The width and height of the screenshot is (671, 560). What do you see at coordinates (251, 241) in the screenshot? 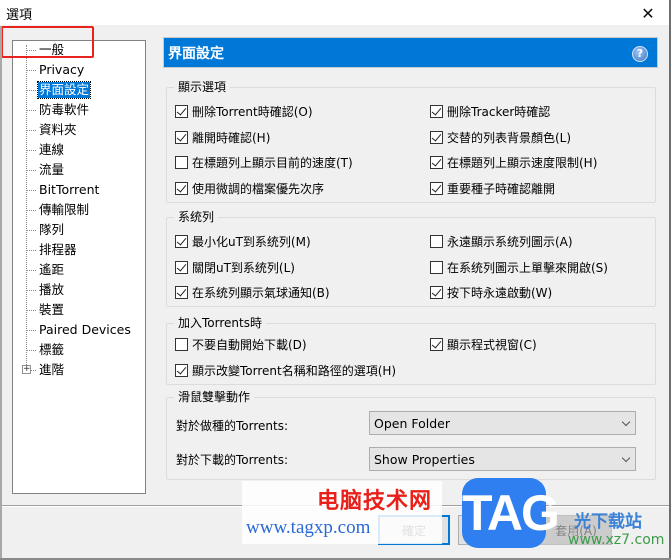
I see `checkbox-label: 最小化uT到系统列(M)` at bounding box center [251, 241].